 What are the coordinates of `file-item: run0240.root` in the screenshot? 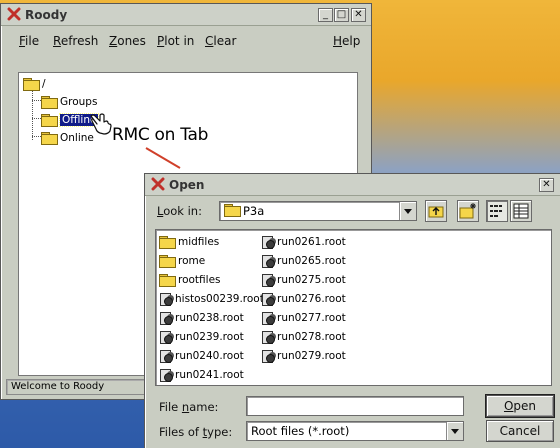 It's located at (201, 356).